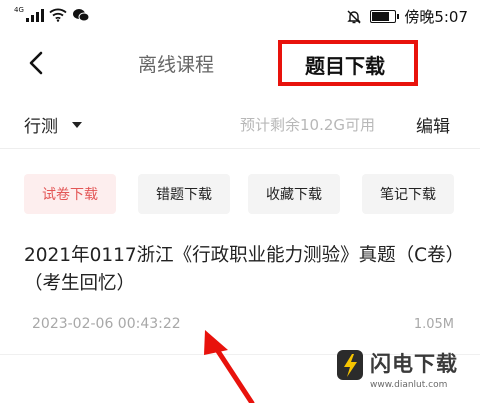  What do you see at coordinates (176, 63) in the screenshot?
I see `tab-offline-courses: 离线课程` at bounding box center [176, 63].